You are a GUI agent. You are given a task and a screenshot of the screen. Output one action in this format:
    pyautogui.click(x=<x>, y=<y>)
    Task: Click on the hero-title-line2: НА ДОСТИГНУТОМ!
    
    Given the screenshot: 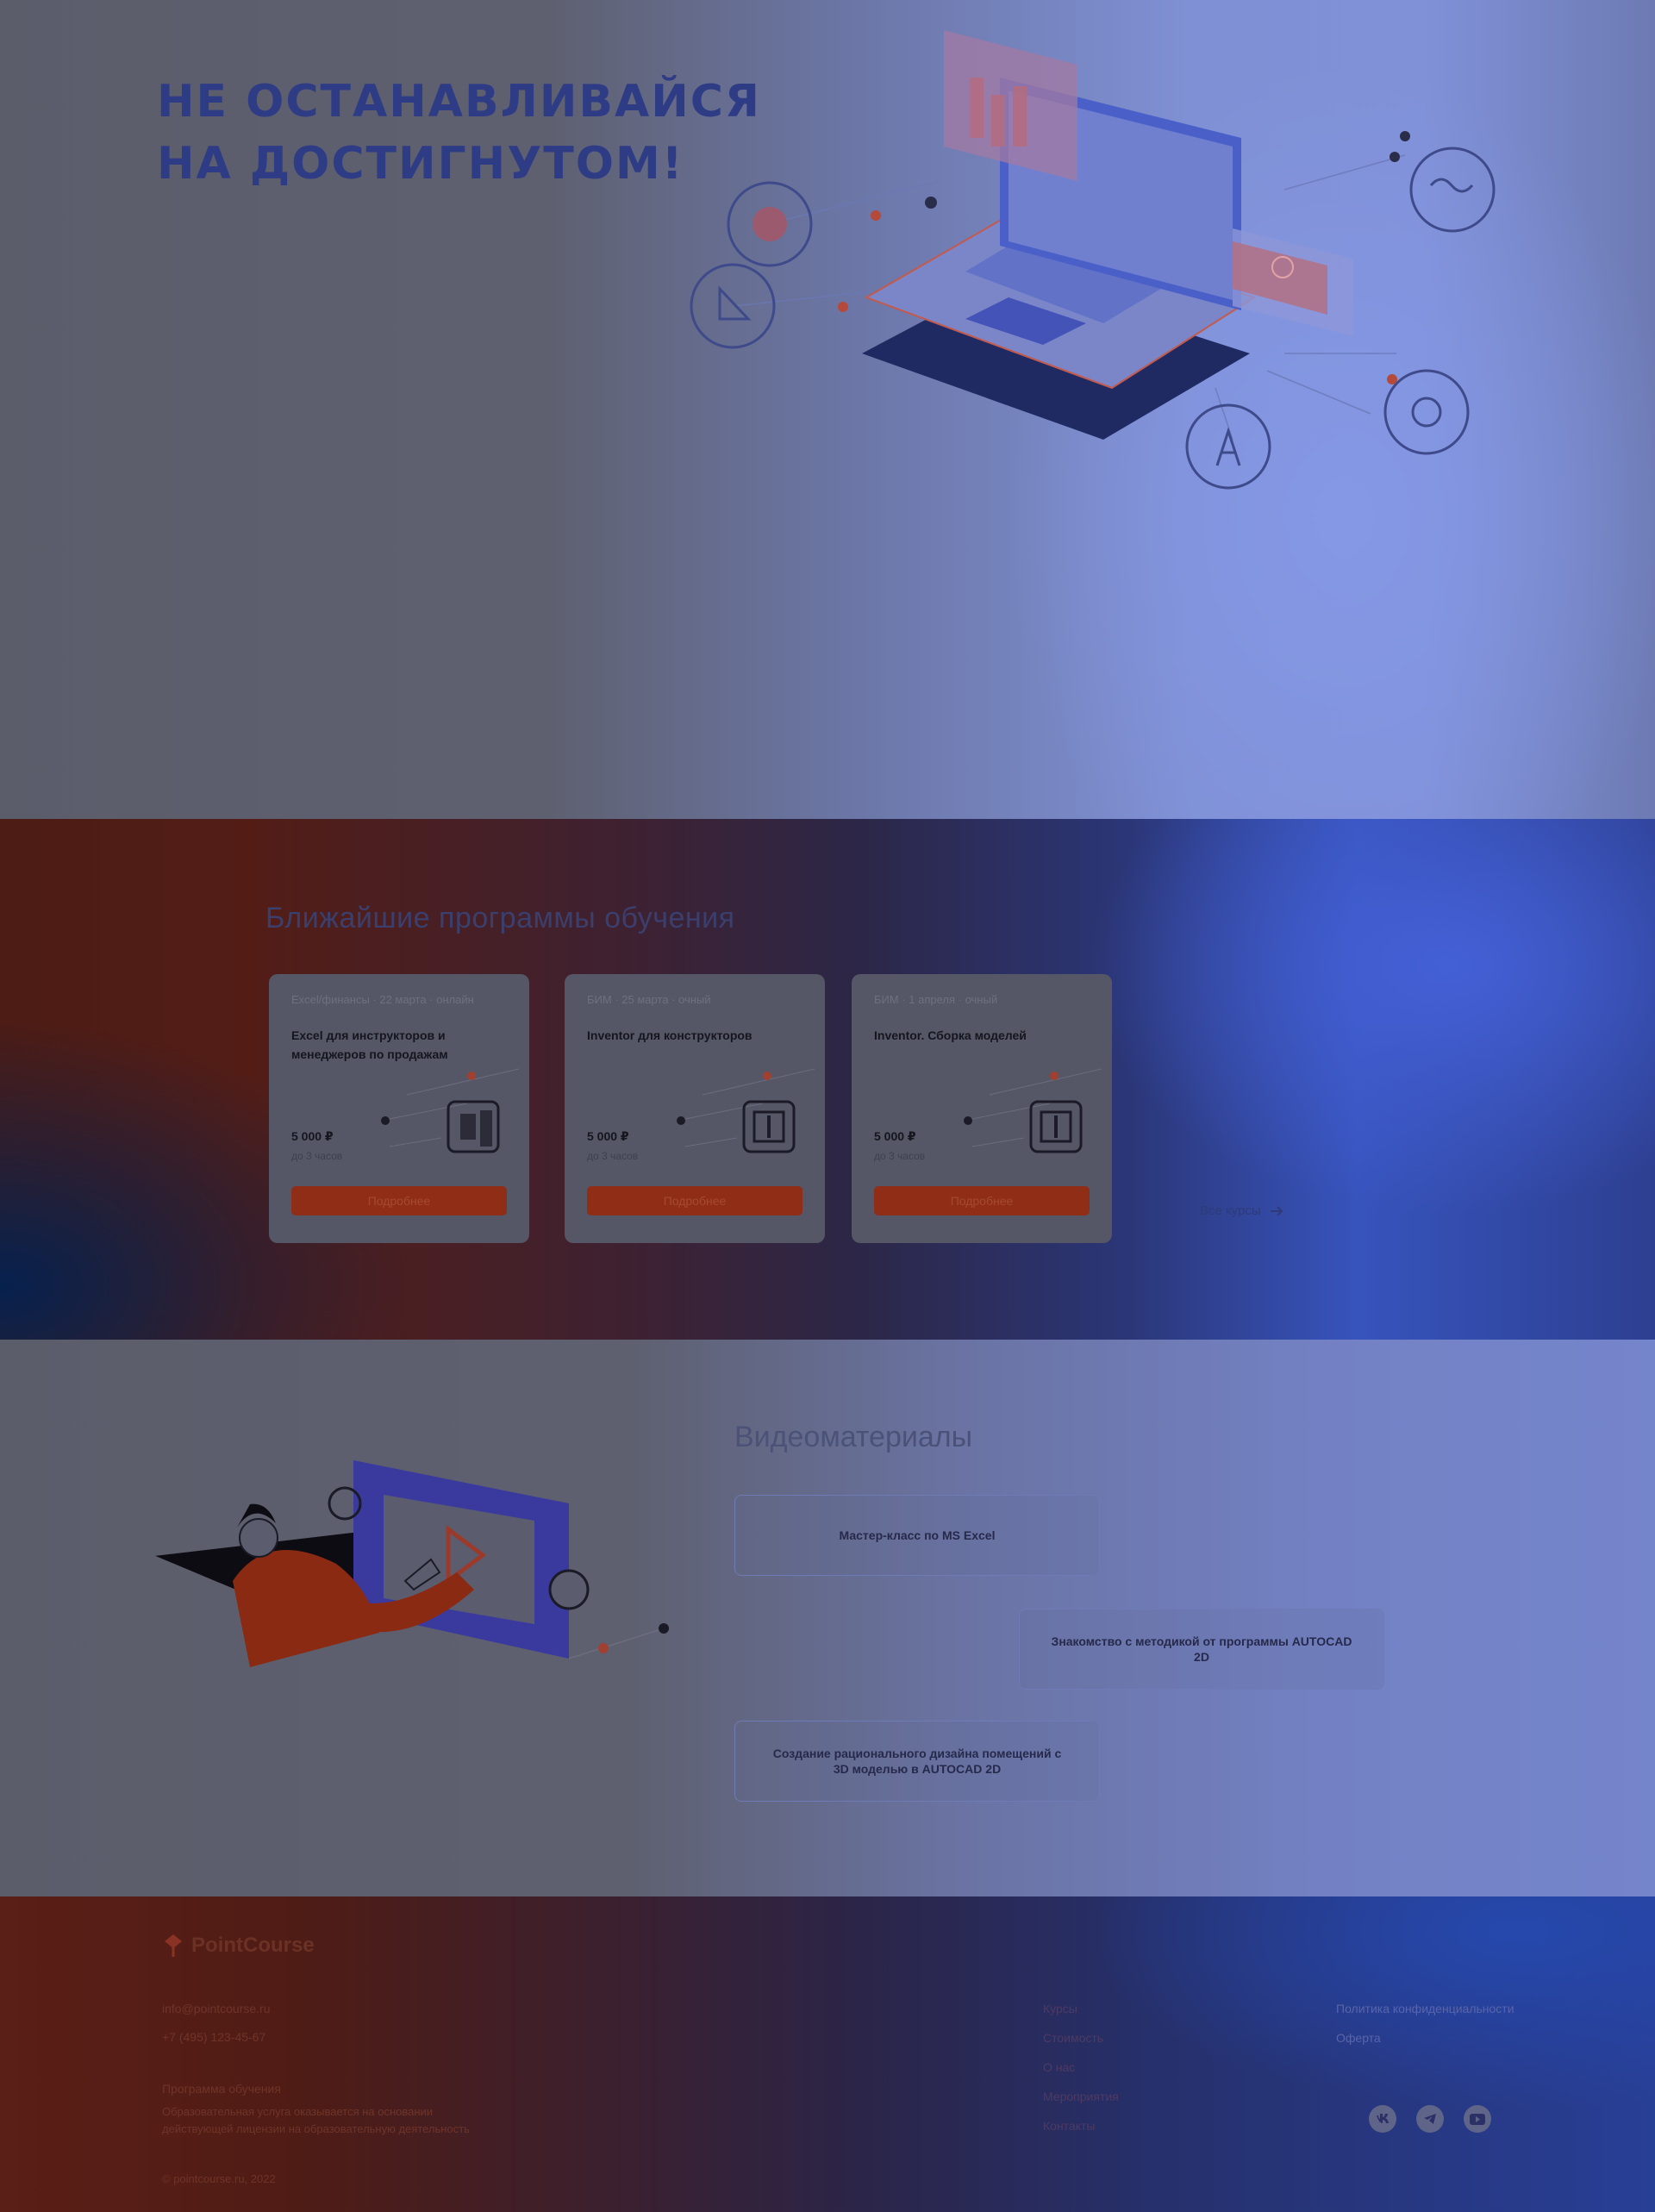 What is the action you would take?
    pyautogui.click(x=420, y=164)
    